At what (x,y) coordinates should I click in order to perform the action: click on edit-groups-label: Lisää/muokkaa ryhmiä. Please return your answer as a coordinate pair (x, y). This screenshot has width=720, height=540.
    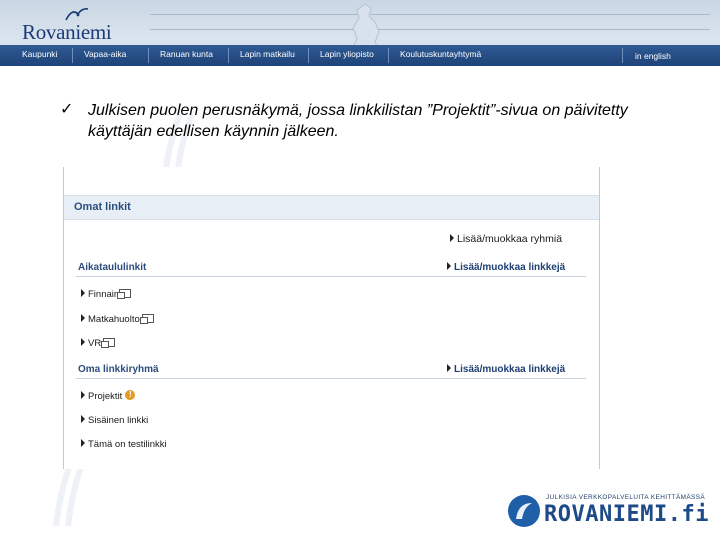
    Looking at the image, I should click on (510, 239).